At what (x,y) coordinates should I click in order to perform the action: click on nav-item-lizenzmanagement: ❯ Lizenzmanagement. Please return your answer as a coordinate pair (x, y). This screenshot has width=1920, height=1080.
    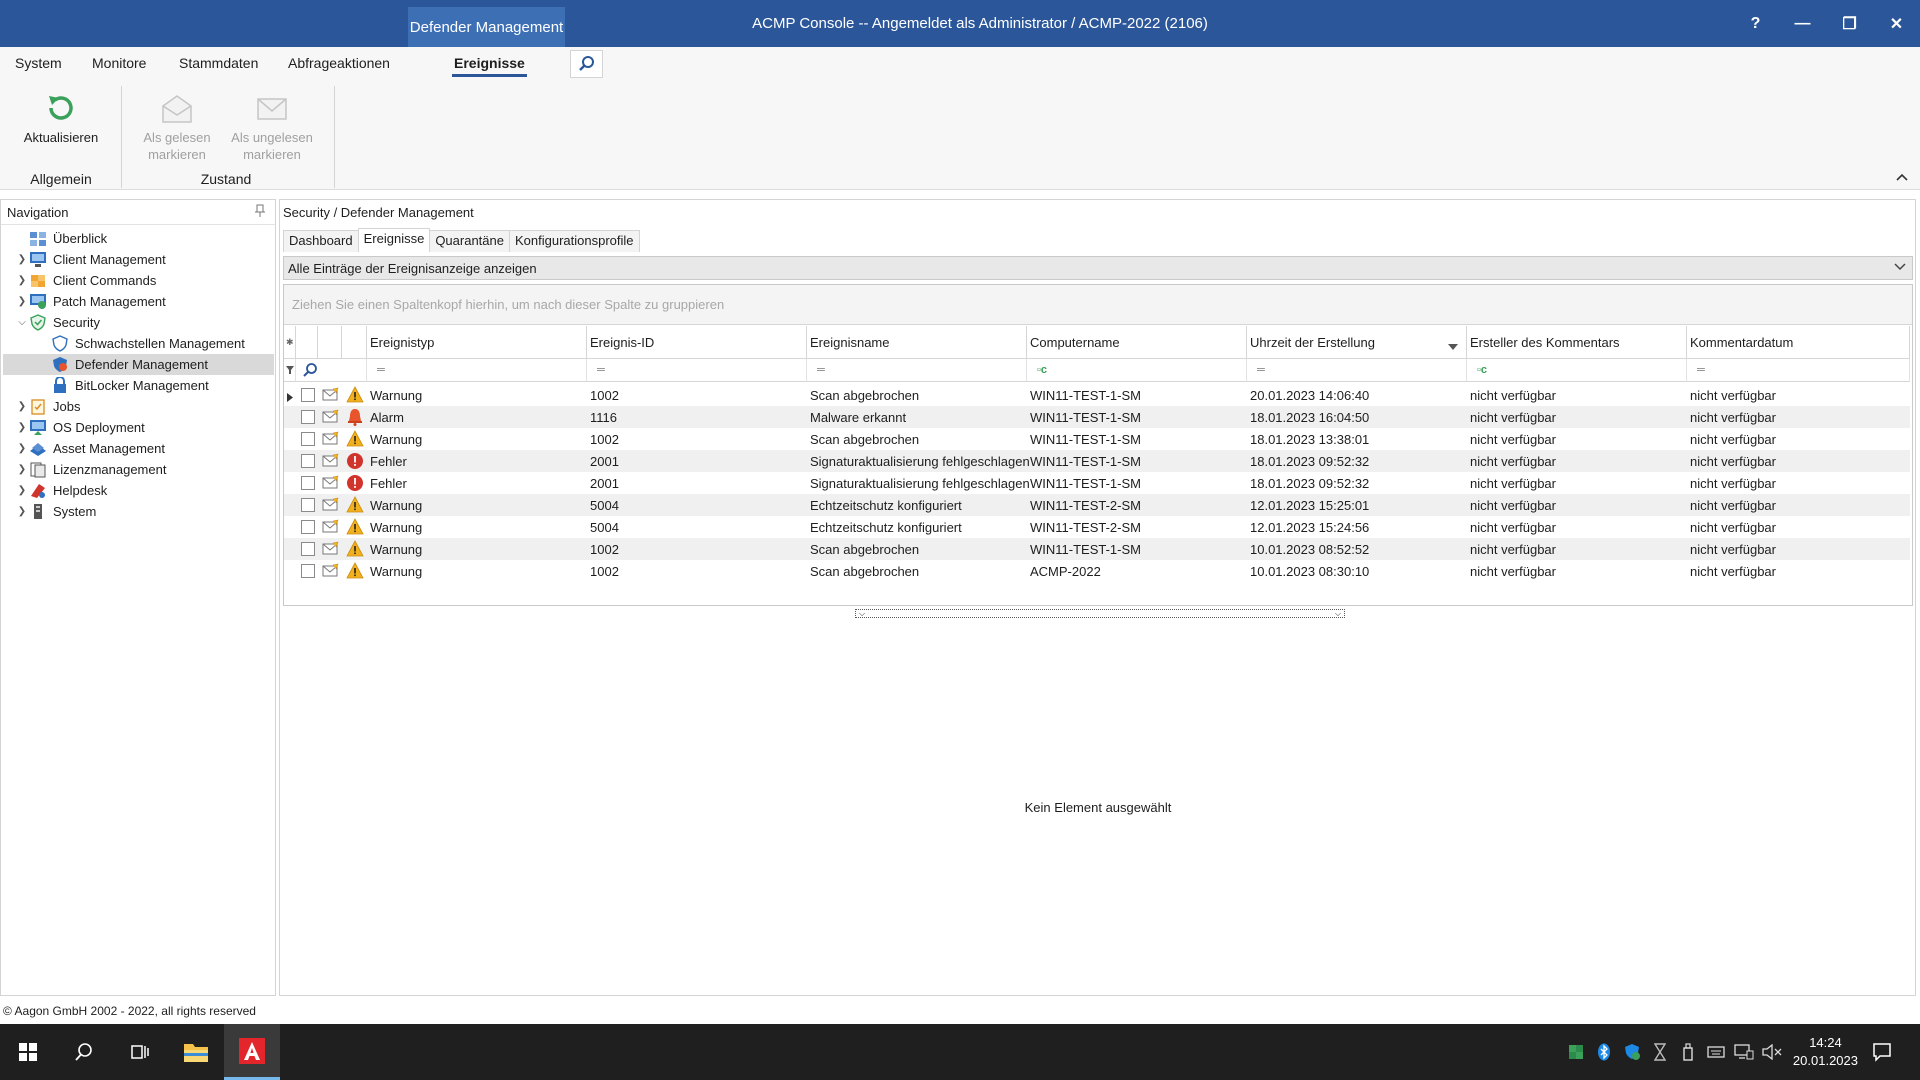
    Looking at the image, I should click on (90, 469).